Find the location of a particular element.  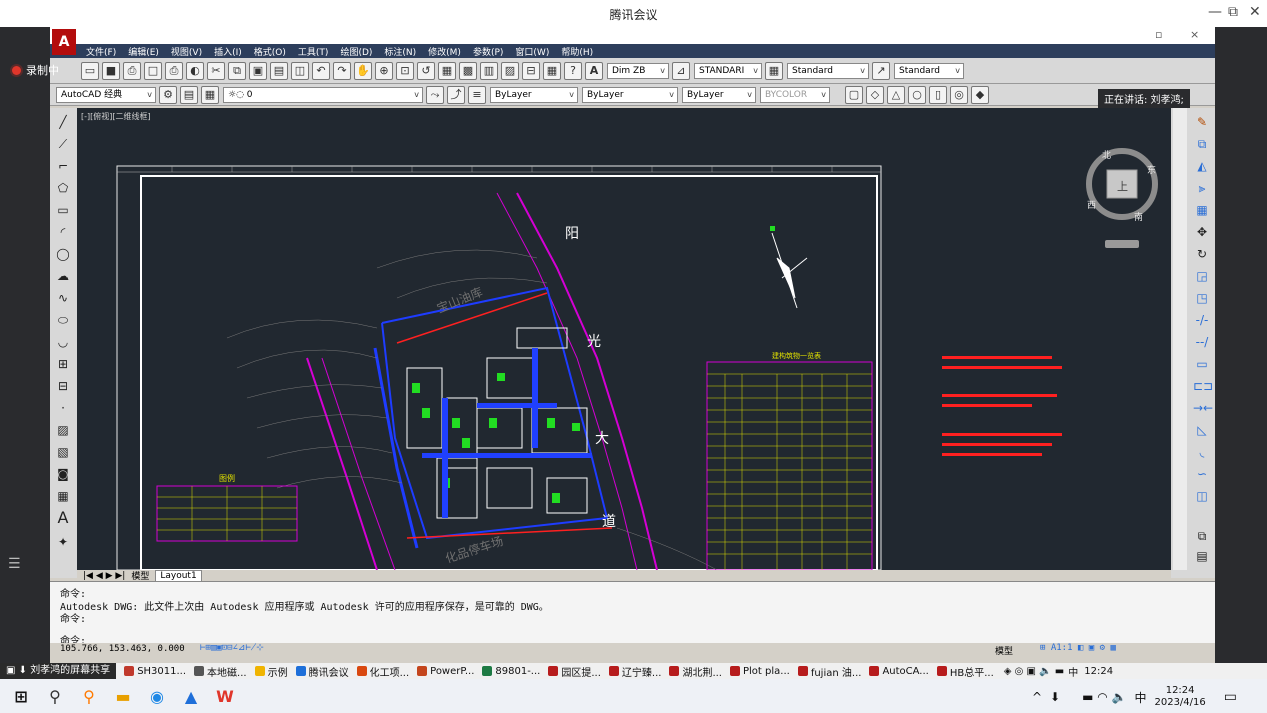

status-tray-icons: ⊞ A1:1 ◧ ▣ ⚙ ▦ is located at coordinates (1078, 648).